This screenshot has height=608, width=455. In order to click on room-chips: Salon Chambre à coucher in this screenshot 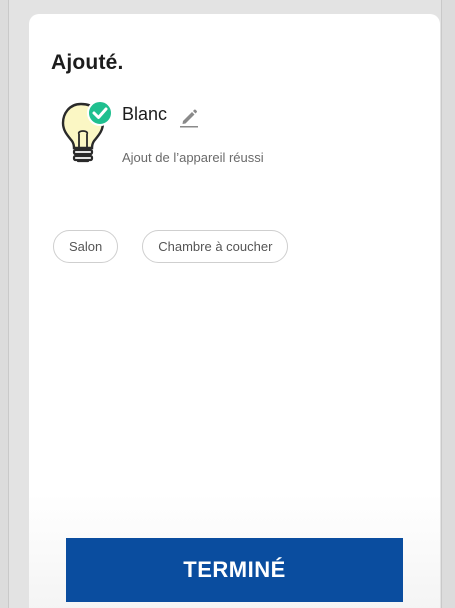, I will do `click(171, 246)`.